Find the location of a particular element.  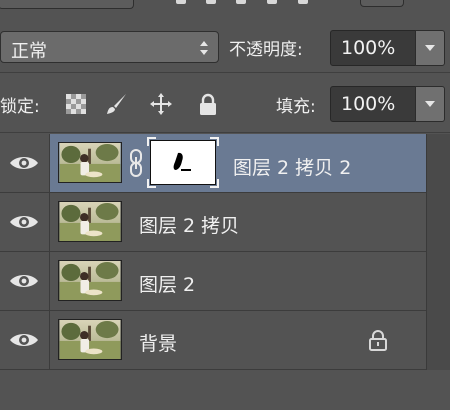

layer-row: 图层 2 拷贝 is located at coordinates (213, 222).